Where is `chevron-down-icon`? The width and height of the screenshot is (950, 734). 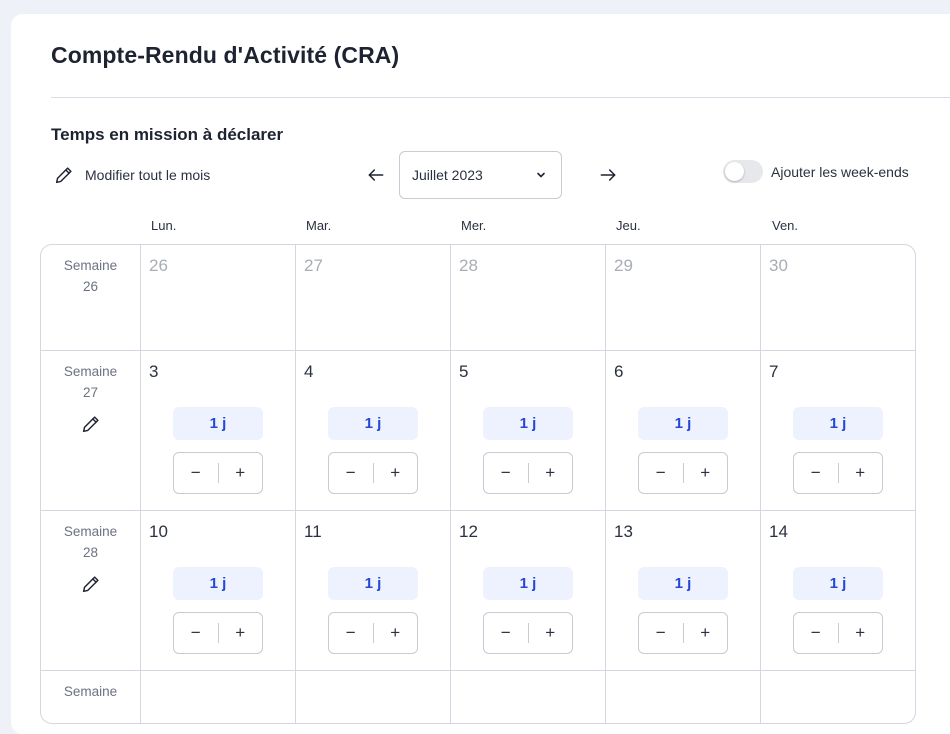
chevron-down-icon is located at coordinates (541, 175).